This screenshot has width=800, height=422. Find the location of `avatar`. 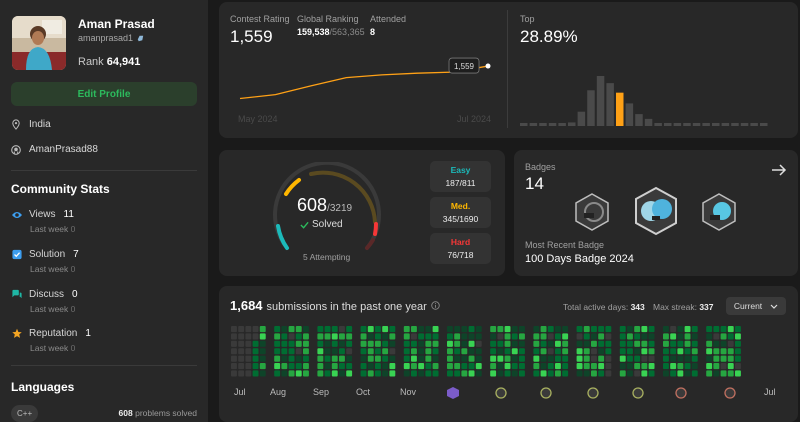

avatar is located at coordinates (39, 43).